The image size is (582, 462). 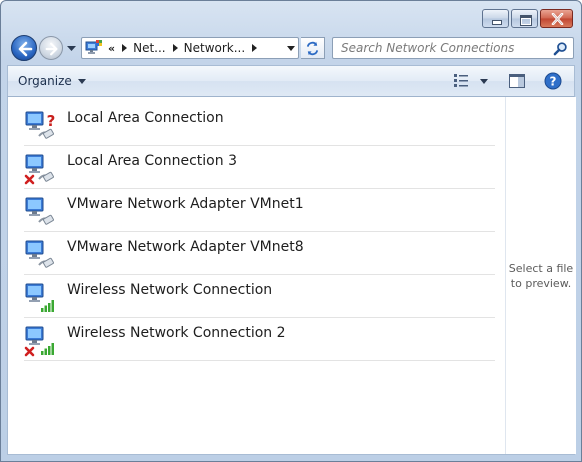 I want to click on wired-network-disconnected-icon, so click(x=39, y=169).